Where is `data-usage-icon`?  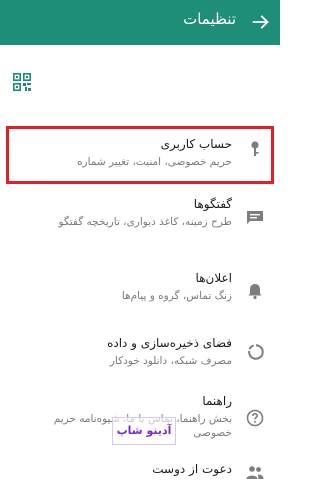
data-usage-icon is located at coordinates (256, 352).